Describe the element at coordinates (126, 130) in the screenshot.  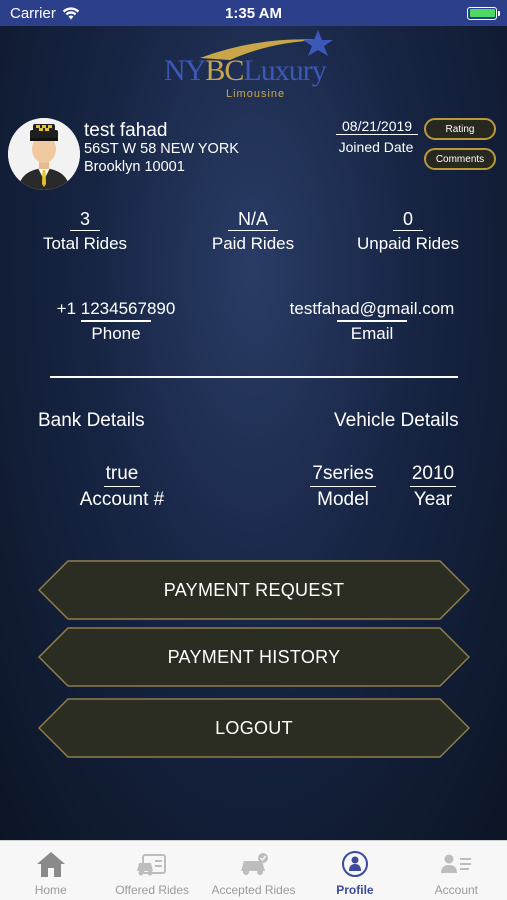
I see `driver-name: test fahad` at that location.